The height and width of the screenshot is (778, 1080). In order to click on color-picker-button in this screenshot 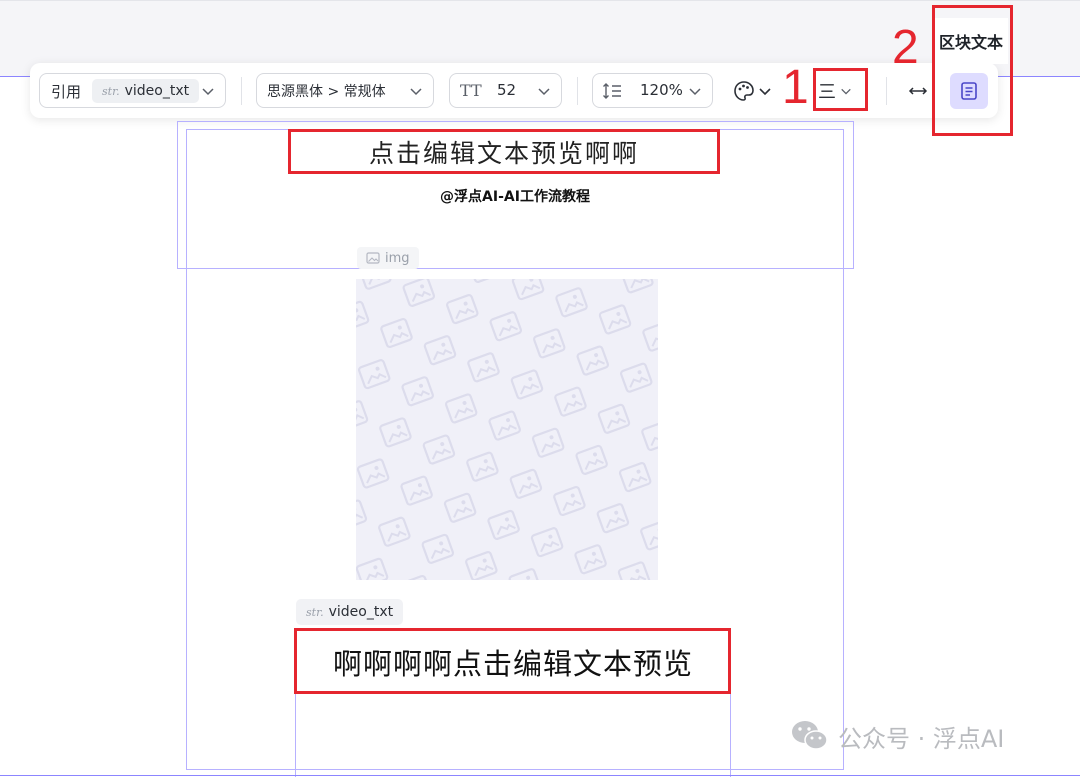, I will do `click(754, 91)`.